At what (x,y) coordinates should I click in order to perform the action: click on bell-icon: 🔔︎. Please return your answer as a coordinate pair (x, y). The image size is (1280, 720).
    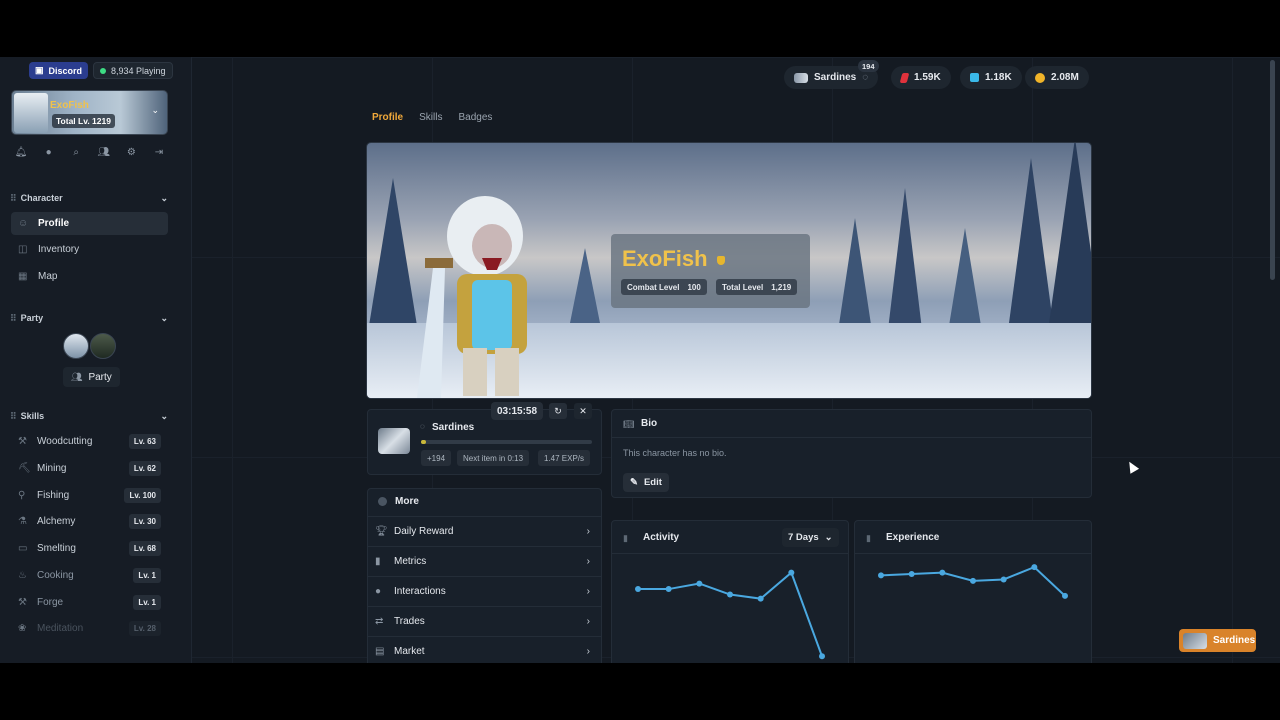
    Looking at the image, I should click on (21, 152).